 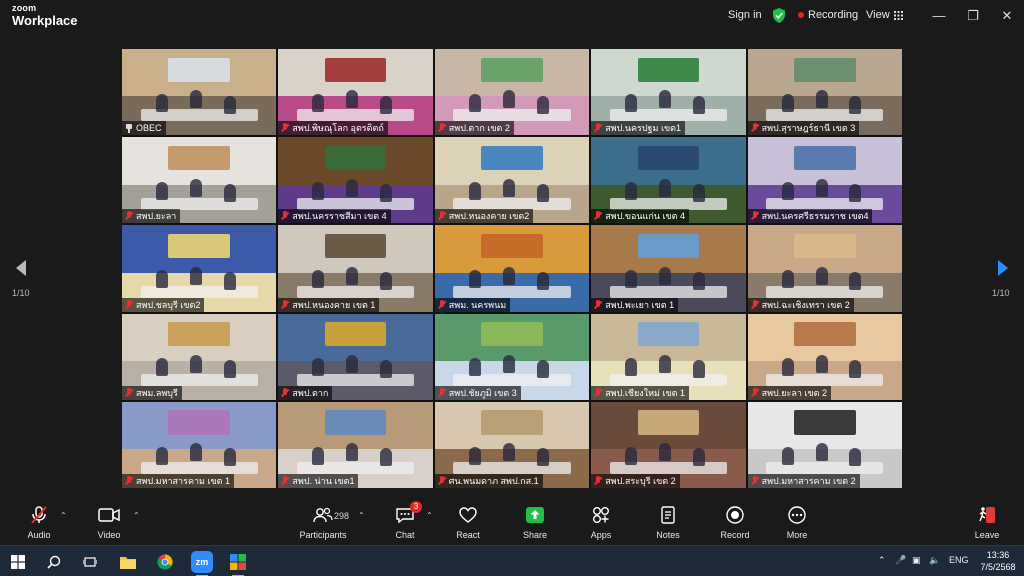 I want to click on chrome-icon, so click(x=165, y=562).